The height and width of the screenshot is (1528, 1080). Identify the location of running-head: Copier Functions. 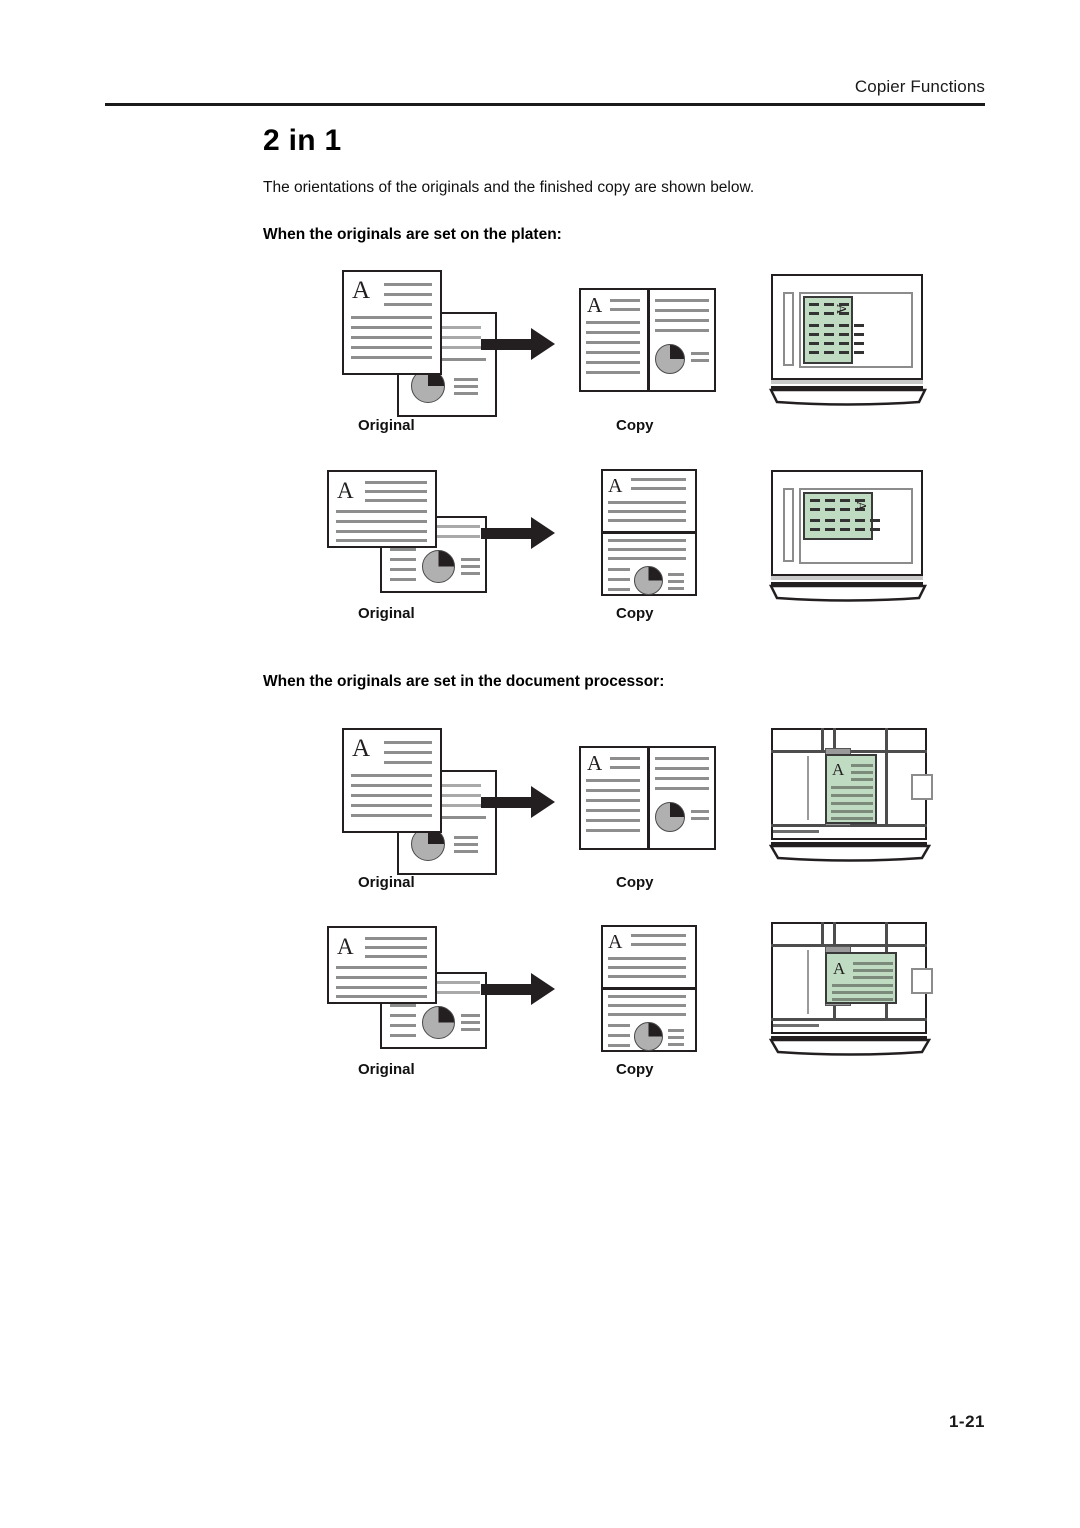
(919, 86).